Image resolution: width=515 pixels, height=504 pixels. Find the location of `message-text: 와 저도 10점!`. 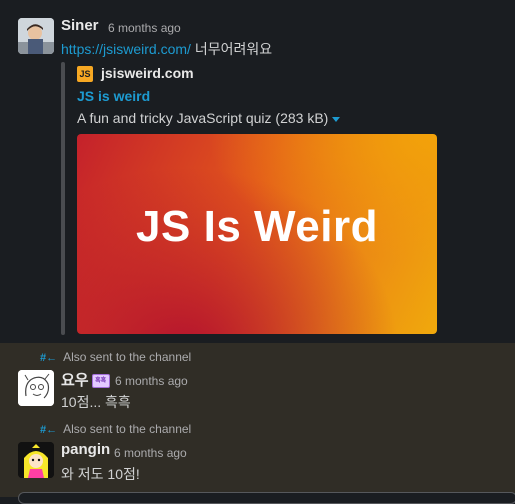

message-text: 와 저도 10점! is located at coordinates (100, 474).